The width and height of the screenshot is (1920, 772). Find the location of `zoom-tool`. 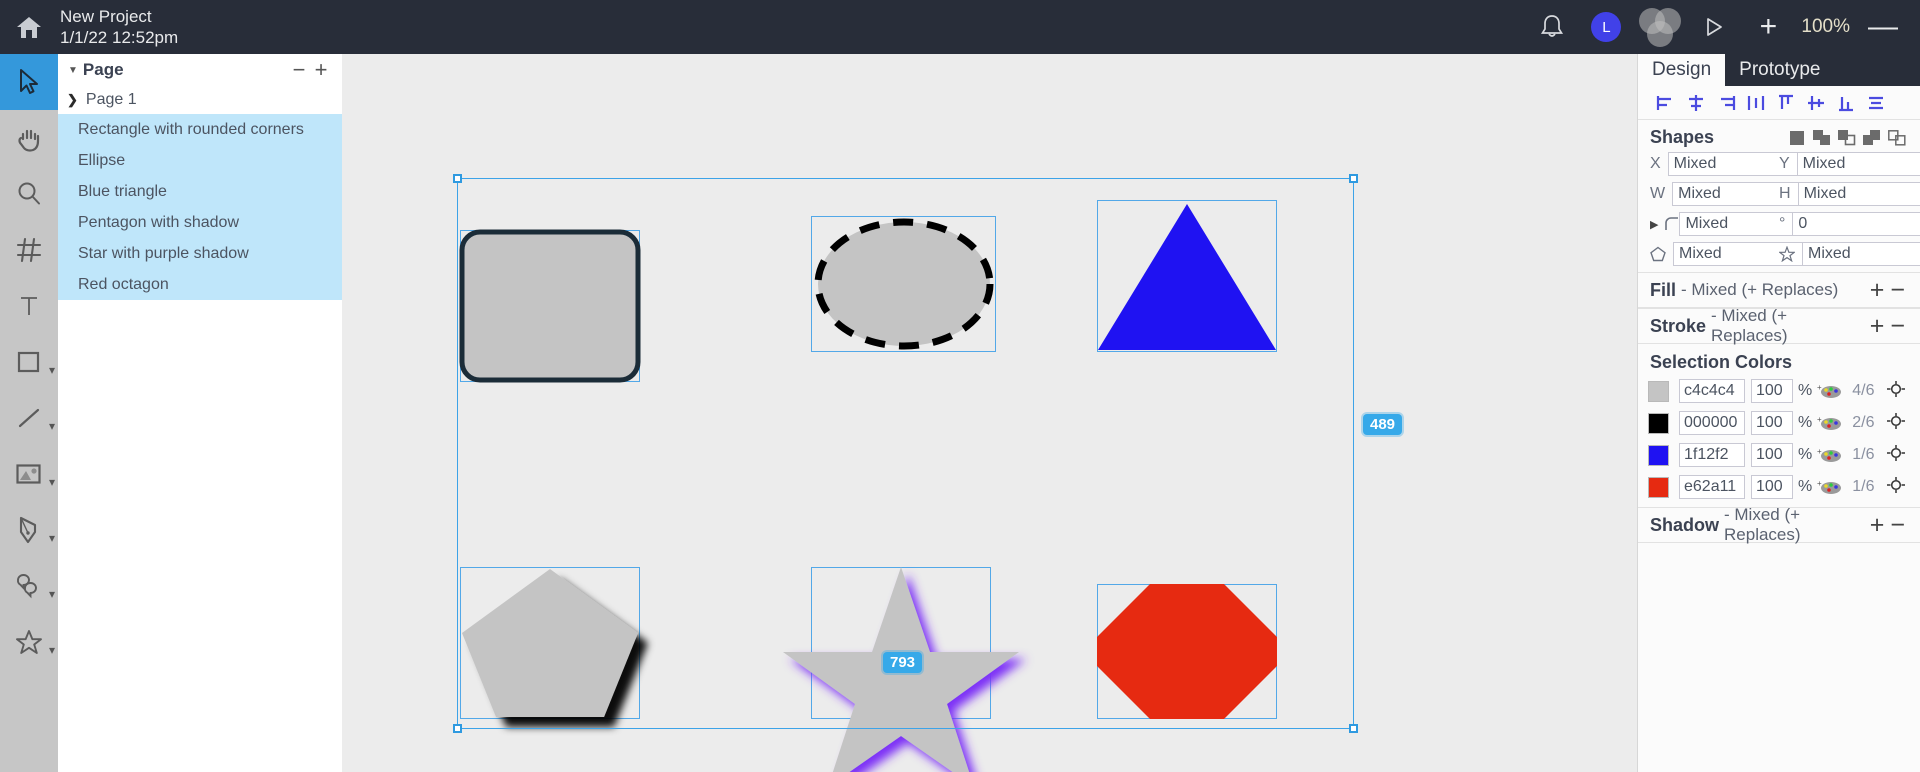

zoom-tool is located at coordinates (29, 194).